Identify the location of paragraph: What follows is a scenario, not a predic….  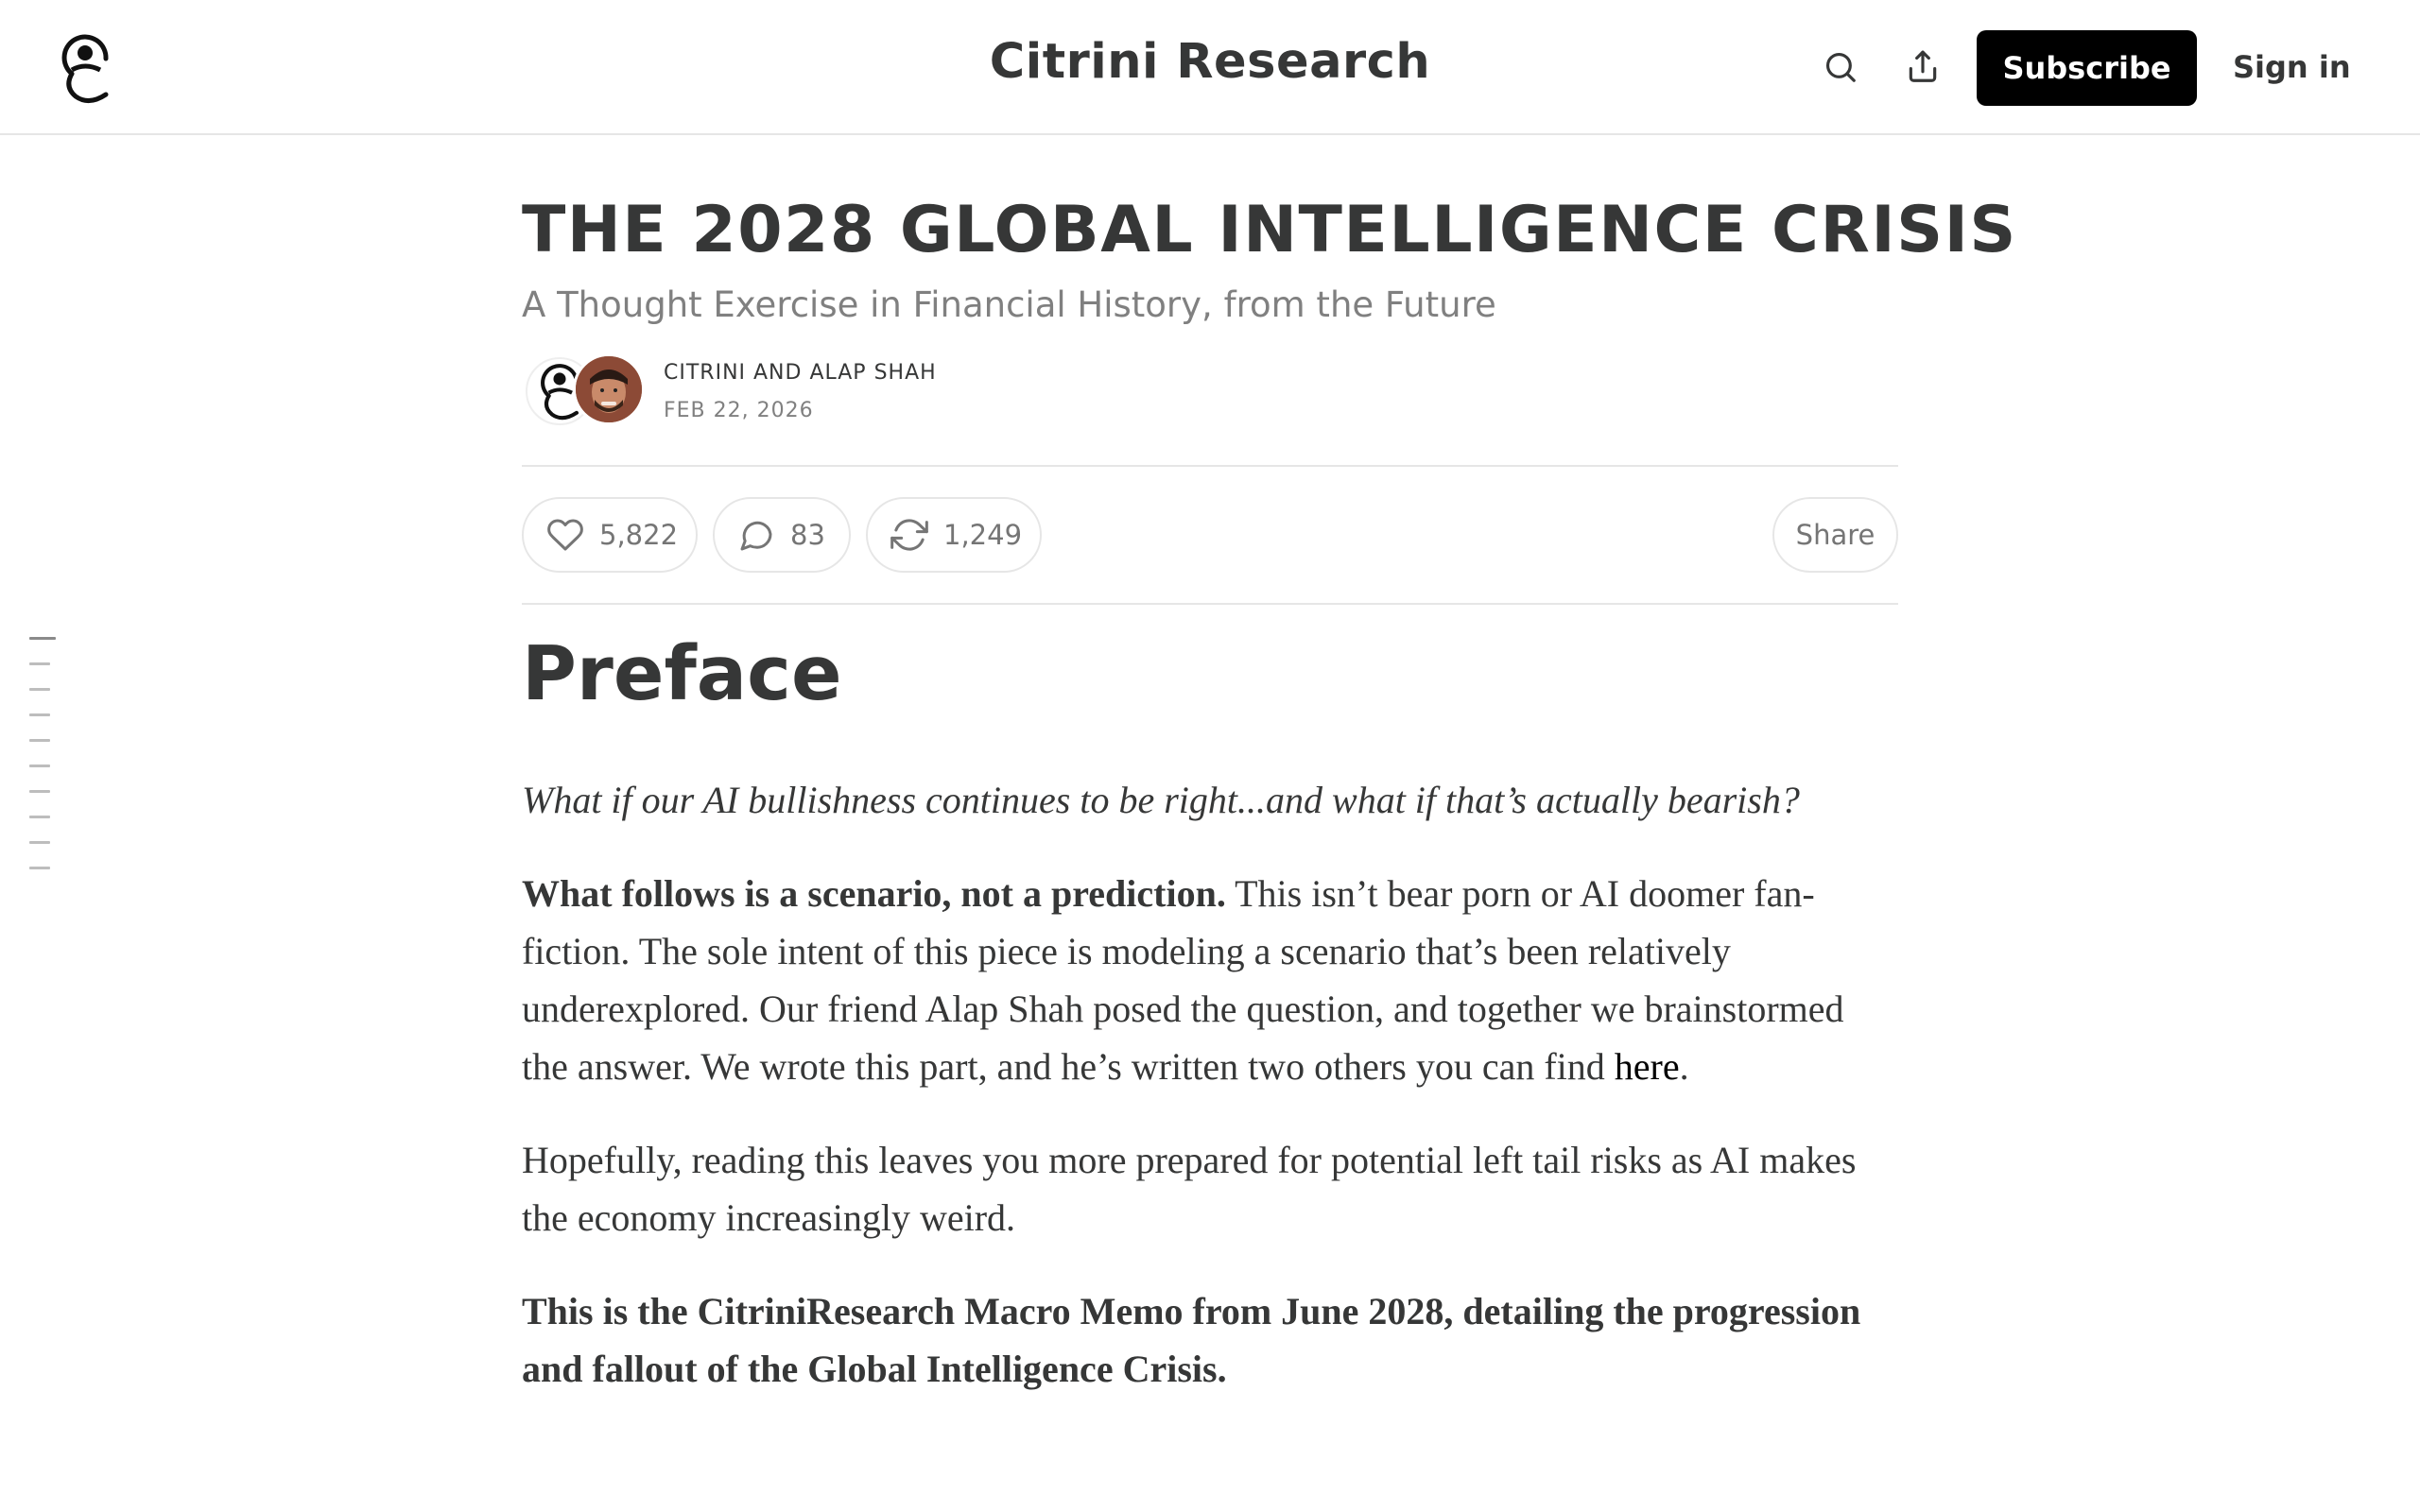
(1210, 980).